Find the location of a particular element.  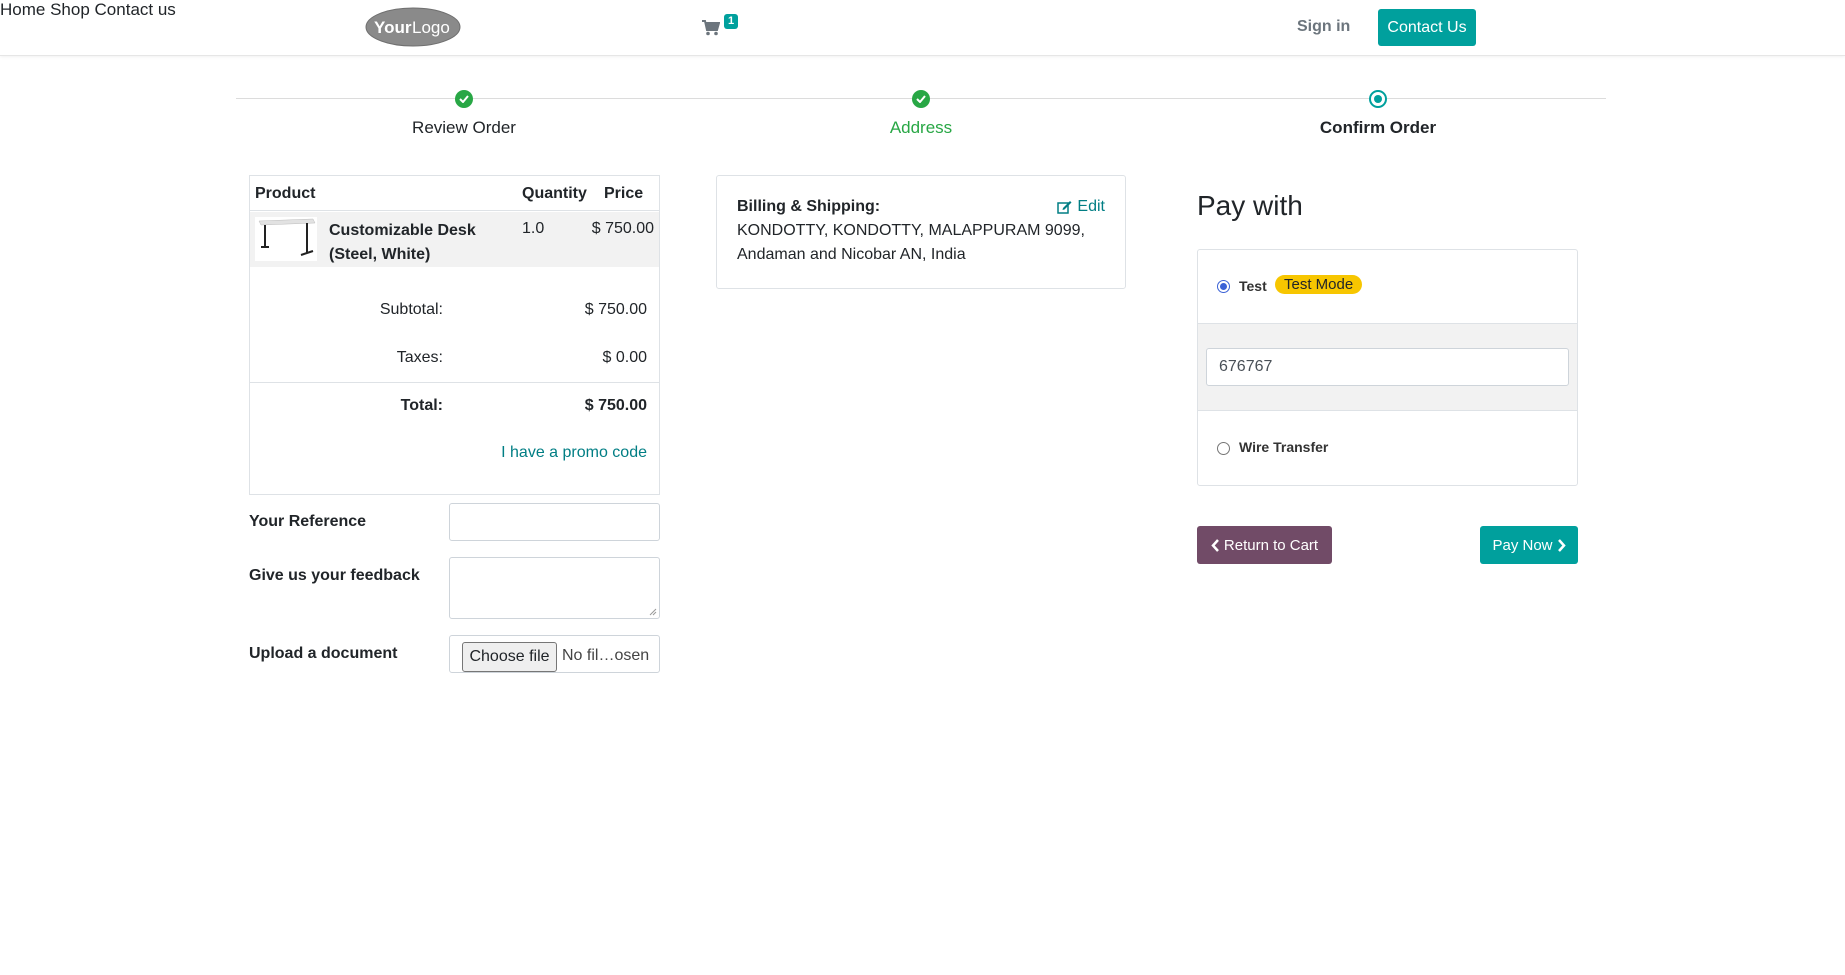

nav-home: Home is located at coordinates (22, 9).